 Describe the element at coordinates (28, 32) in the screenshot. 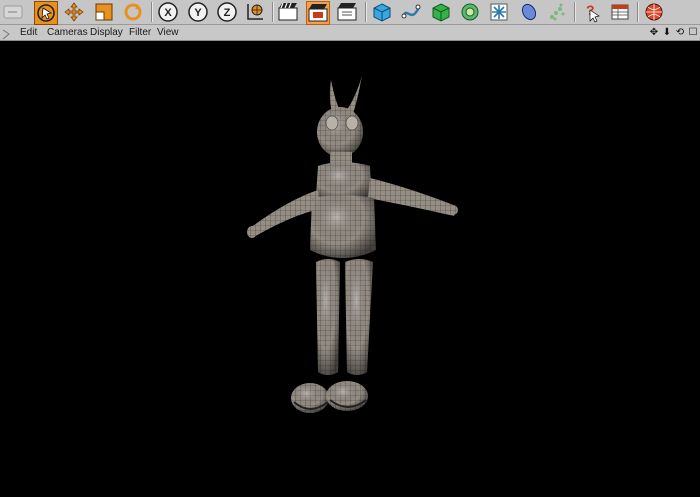

I see `menu-edit: Edit` at that location.